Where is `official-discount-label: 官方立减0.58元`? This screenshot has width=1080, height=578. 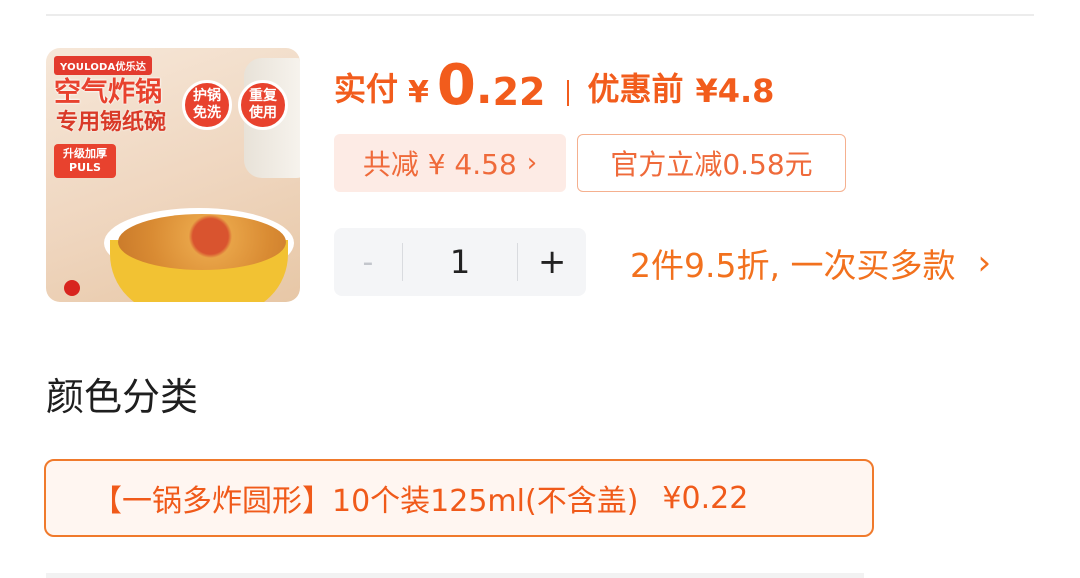
official-discount-label: 官方立减0.58元 is located at coordinates (711, 164).